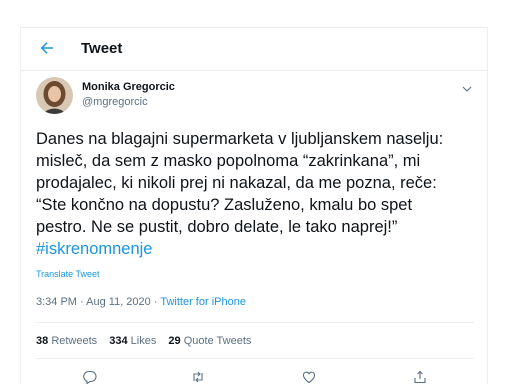 Image resolution: width=512 pixels, height=384 pixels. What do you see at coordinates (68, 274) in the screenshot?
I see `translate-tweet-link: Translate Tweet` at bounding box center [68, 274].